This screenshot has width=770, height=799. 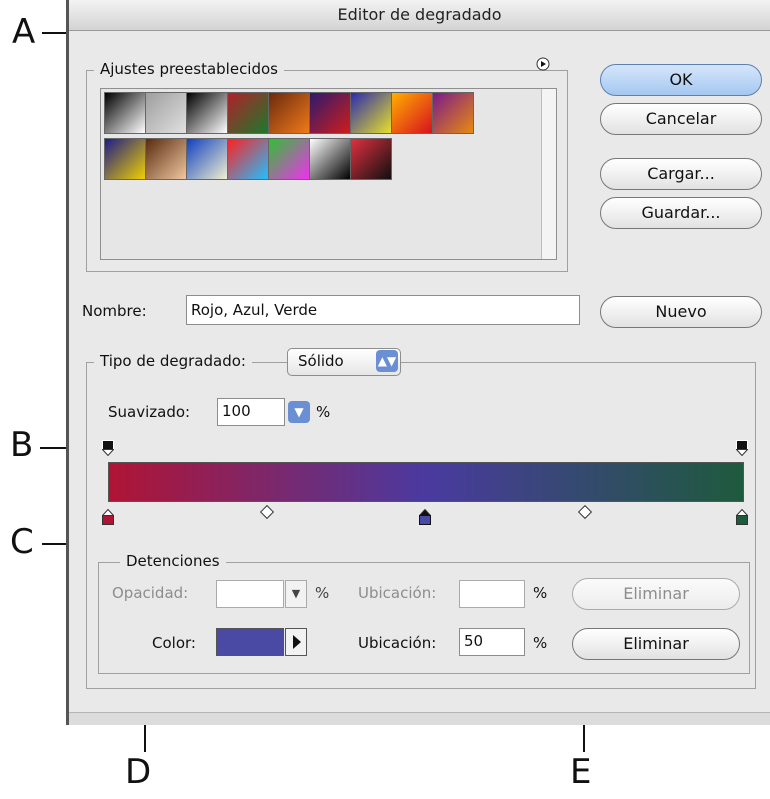 I want to click on opacity-location-input, so click(x=492, y=594).